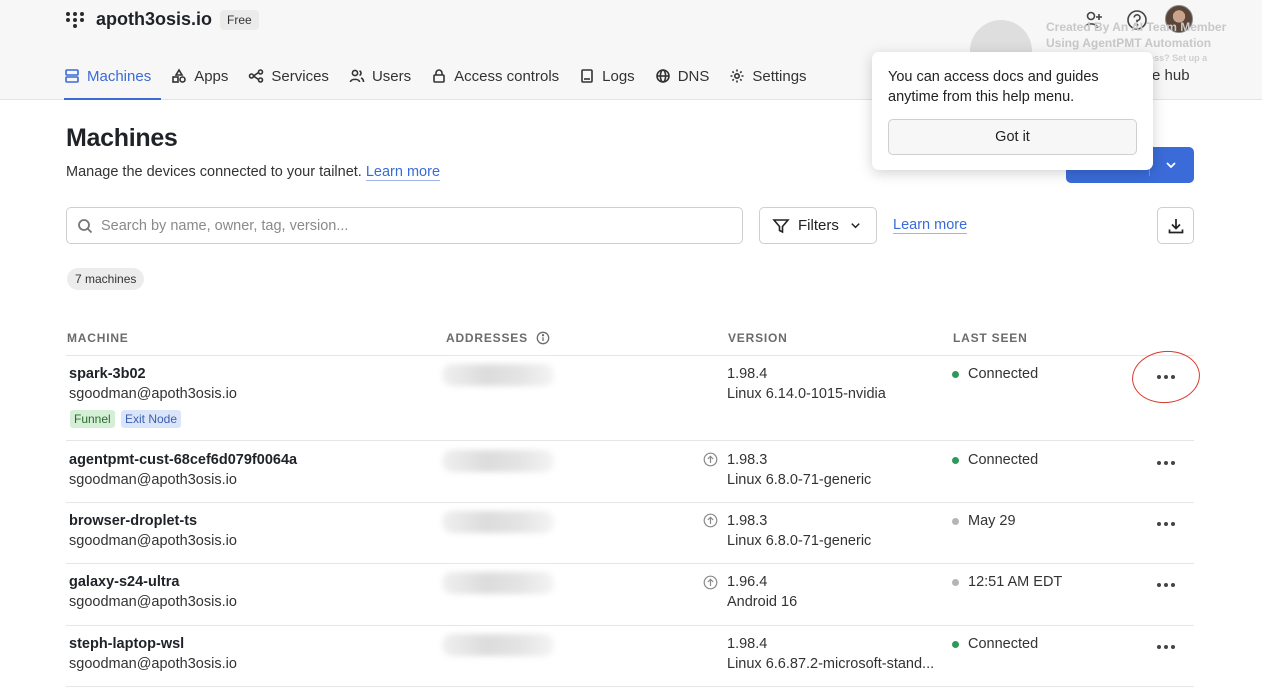  I want to click on machine-name: agentpmt-cust-68cef6d079f0064a, so click(183, 460).